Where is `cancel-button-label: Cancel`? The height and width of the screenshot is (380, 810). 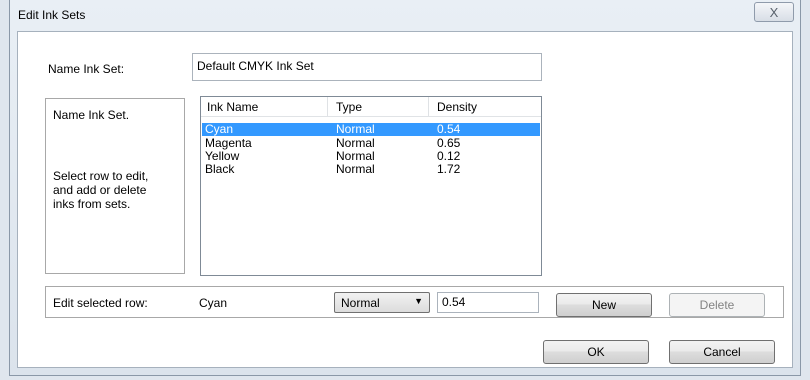 cancel-button-label: Cancel is located at coordinates (722, 352).